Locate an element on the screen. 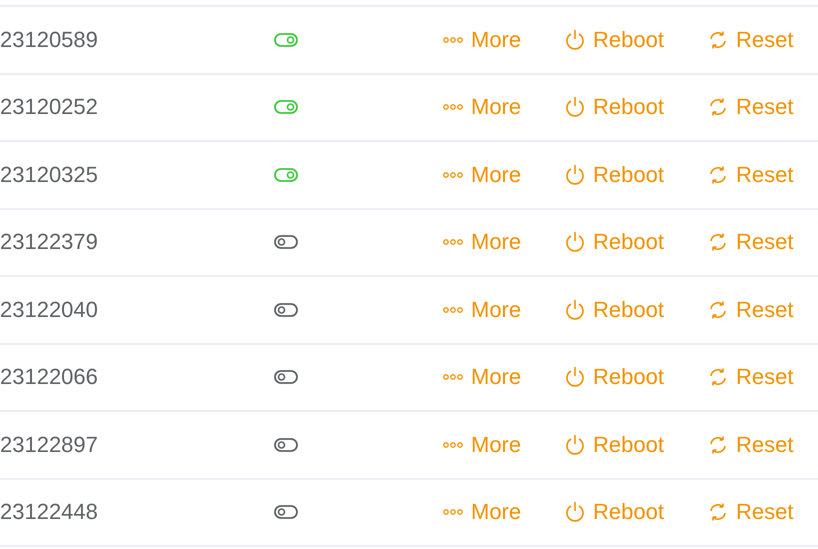  serial-number: 23120589 is located at coordinates (49, 39).